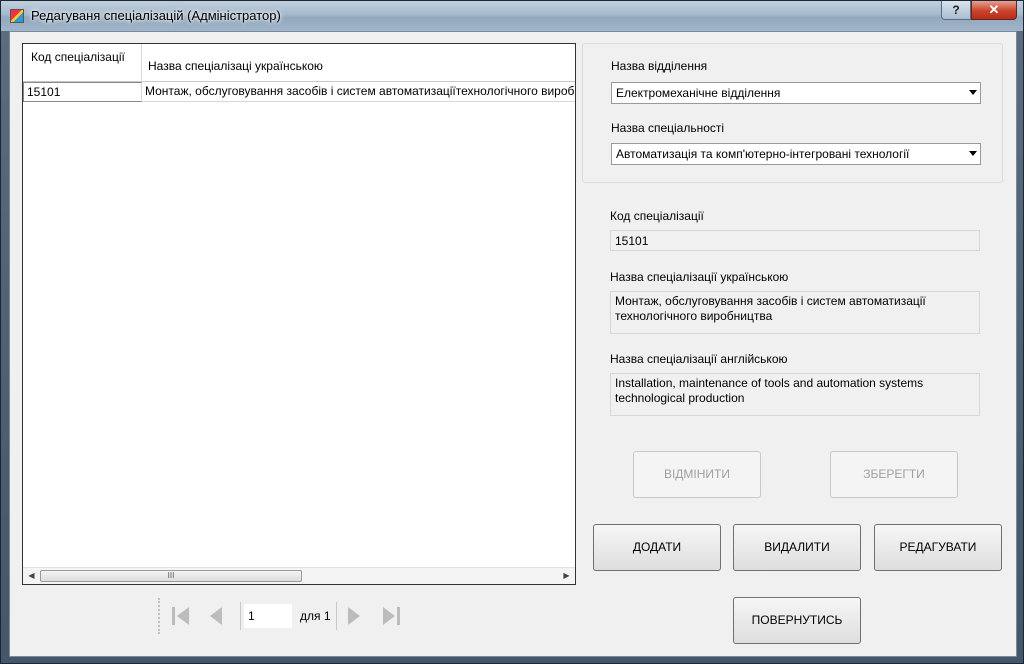  Describe the element at coordinates (358, 63) in the screenshot. I see `column-header-name-ua: Назва спеціалізаці українською` at that location.